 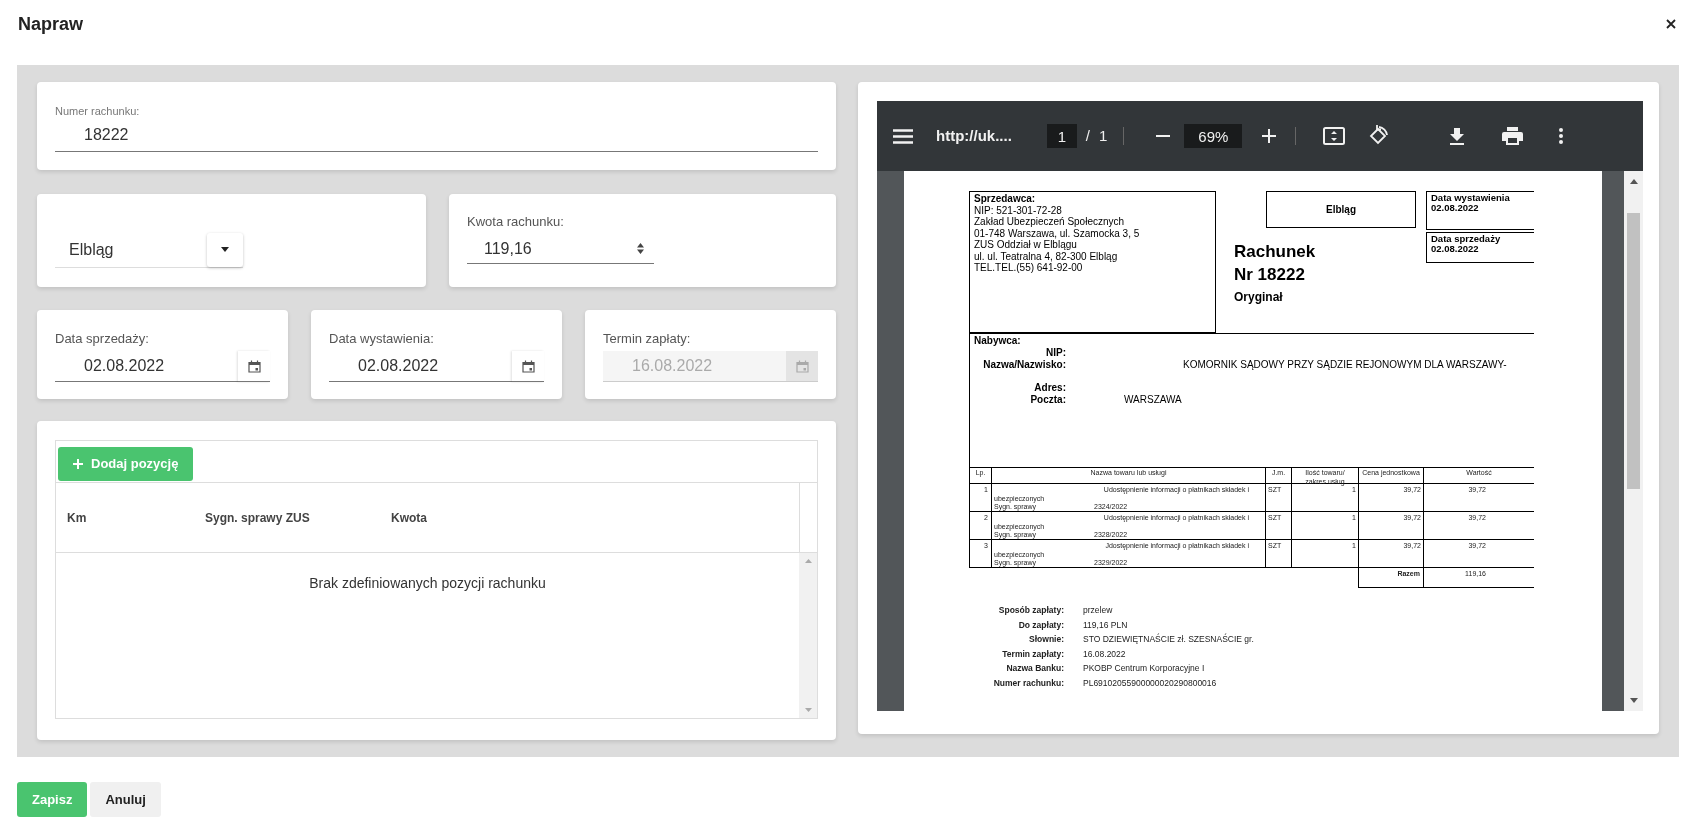 What do you see at coordinates (1098, 610) in the screenshot?
I see `payment-value: przelew` at bounding box center [1098, 610].